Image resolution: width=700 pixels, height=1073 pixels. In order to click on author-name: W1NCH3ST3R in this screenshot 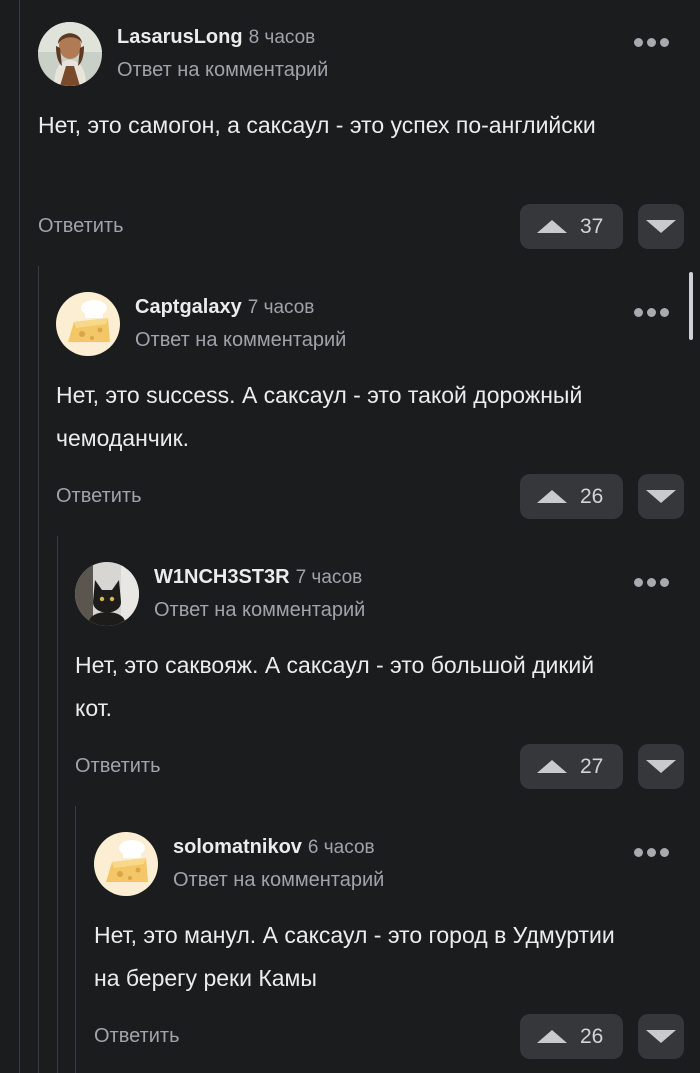, I will do `click(222, 577)`.